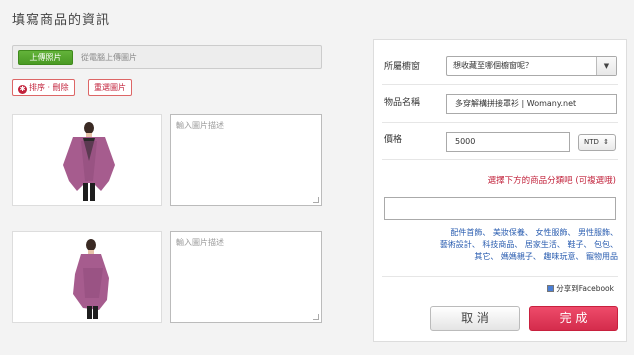 Image resolution: width=634 pixels, height=355 pixels. What do you see at coordinates (246, 277) in the screenshot?
I see `photo-description-input-2: 輸入圖片描述` at bounding box center [246, 277].